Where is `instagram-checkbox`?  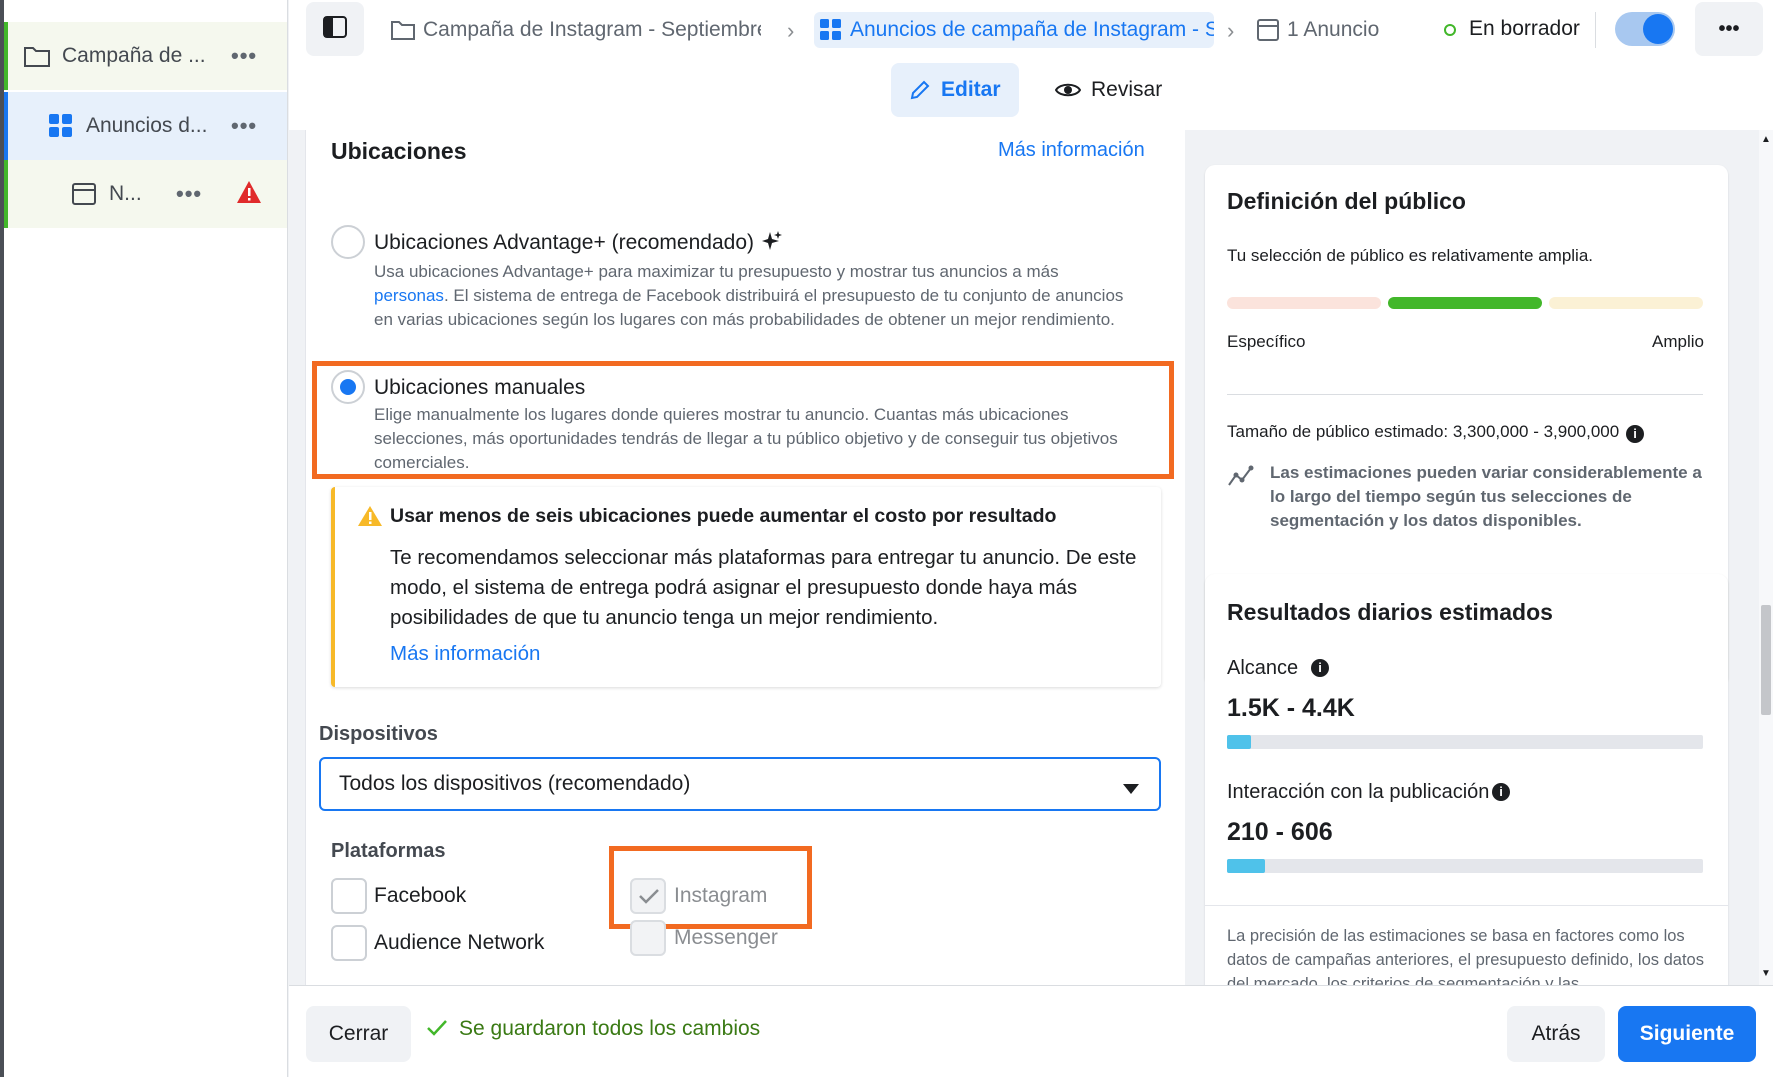
instagram-checkbox is located at coordinates (648, 896).